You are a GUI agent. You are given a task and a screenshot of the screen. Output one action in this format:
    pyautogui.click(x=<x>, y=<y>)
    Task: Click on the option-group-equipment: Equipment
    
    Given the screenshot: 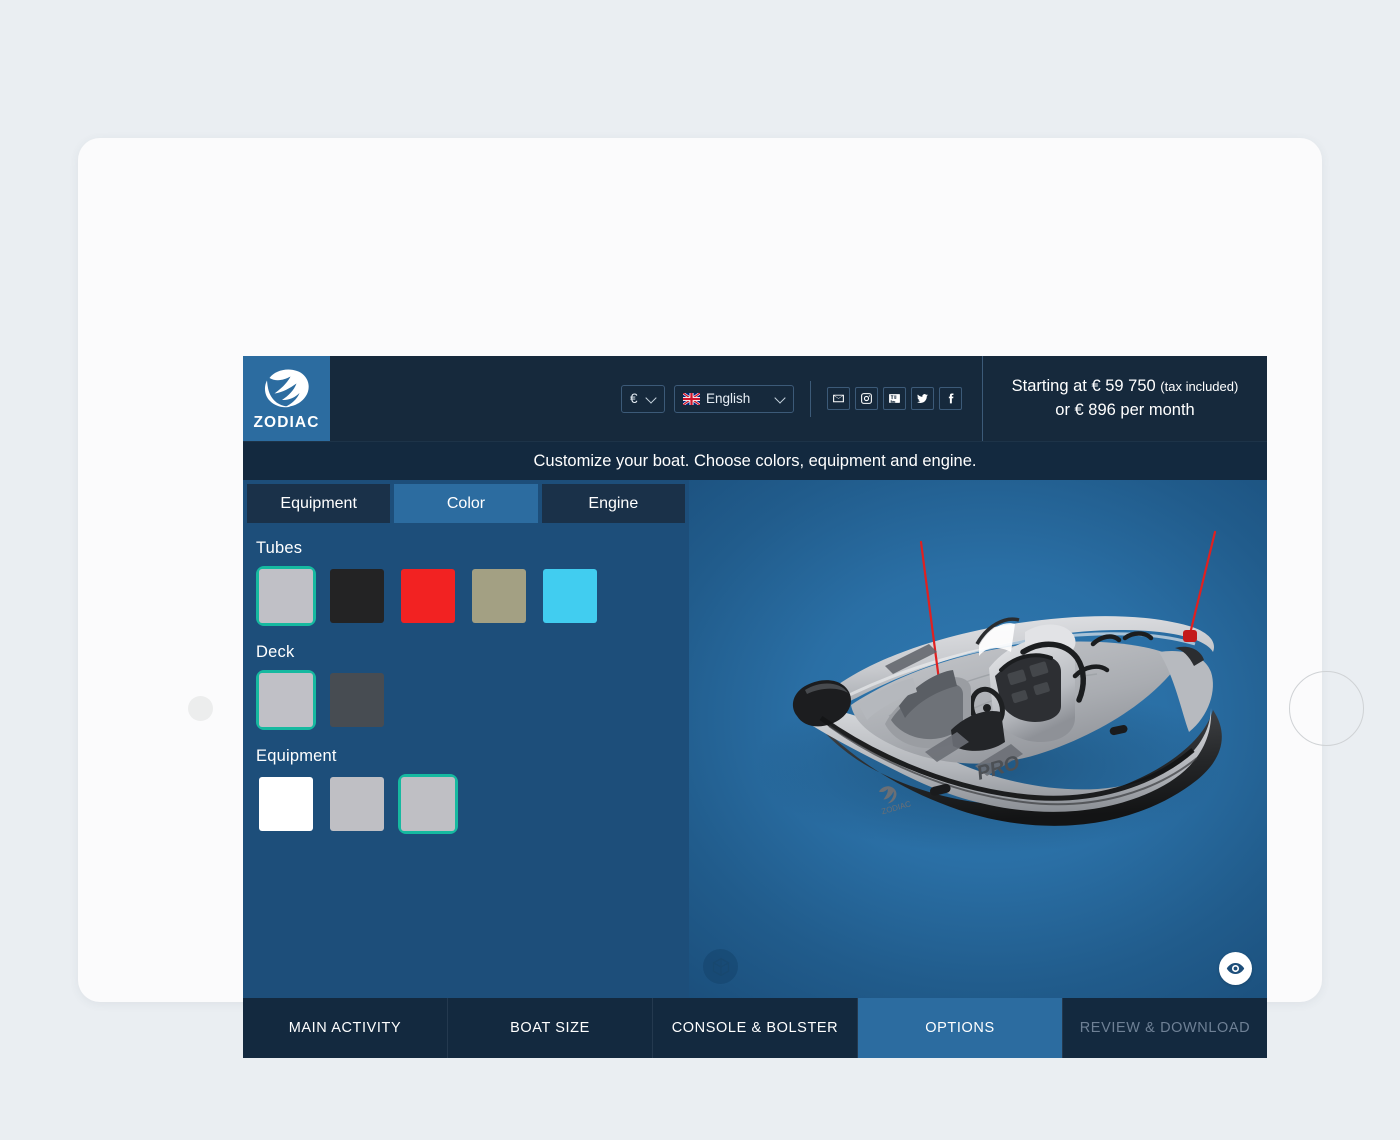 What is the action you would take?
    pyautogui.click(x=472, y=790)
    